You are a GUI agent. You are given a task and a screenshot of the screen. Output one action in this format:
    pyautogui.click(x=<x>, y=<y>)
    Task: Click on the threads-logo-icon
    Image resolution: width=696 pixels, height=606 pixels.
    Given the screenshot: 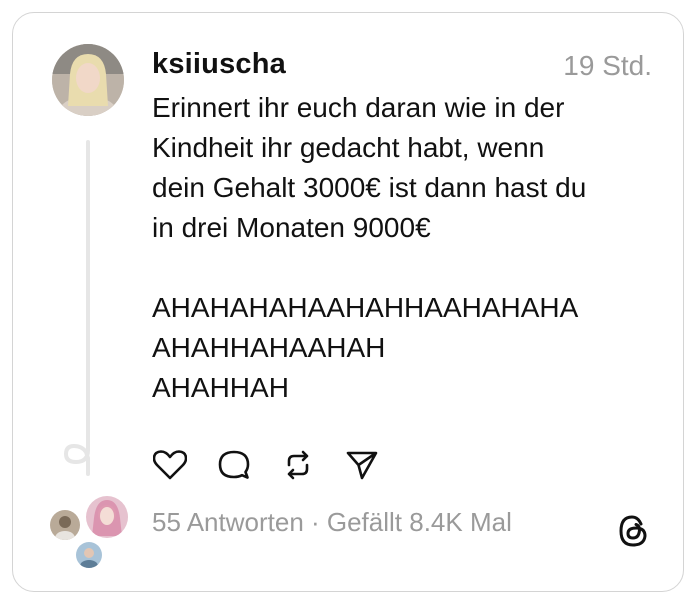 What is the action you would take?
    pyautogui.click(x=633, y=531)
    